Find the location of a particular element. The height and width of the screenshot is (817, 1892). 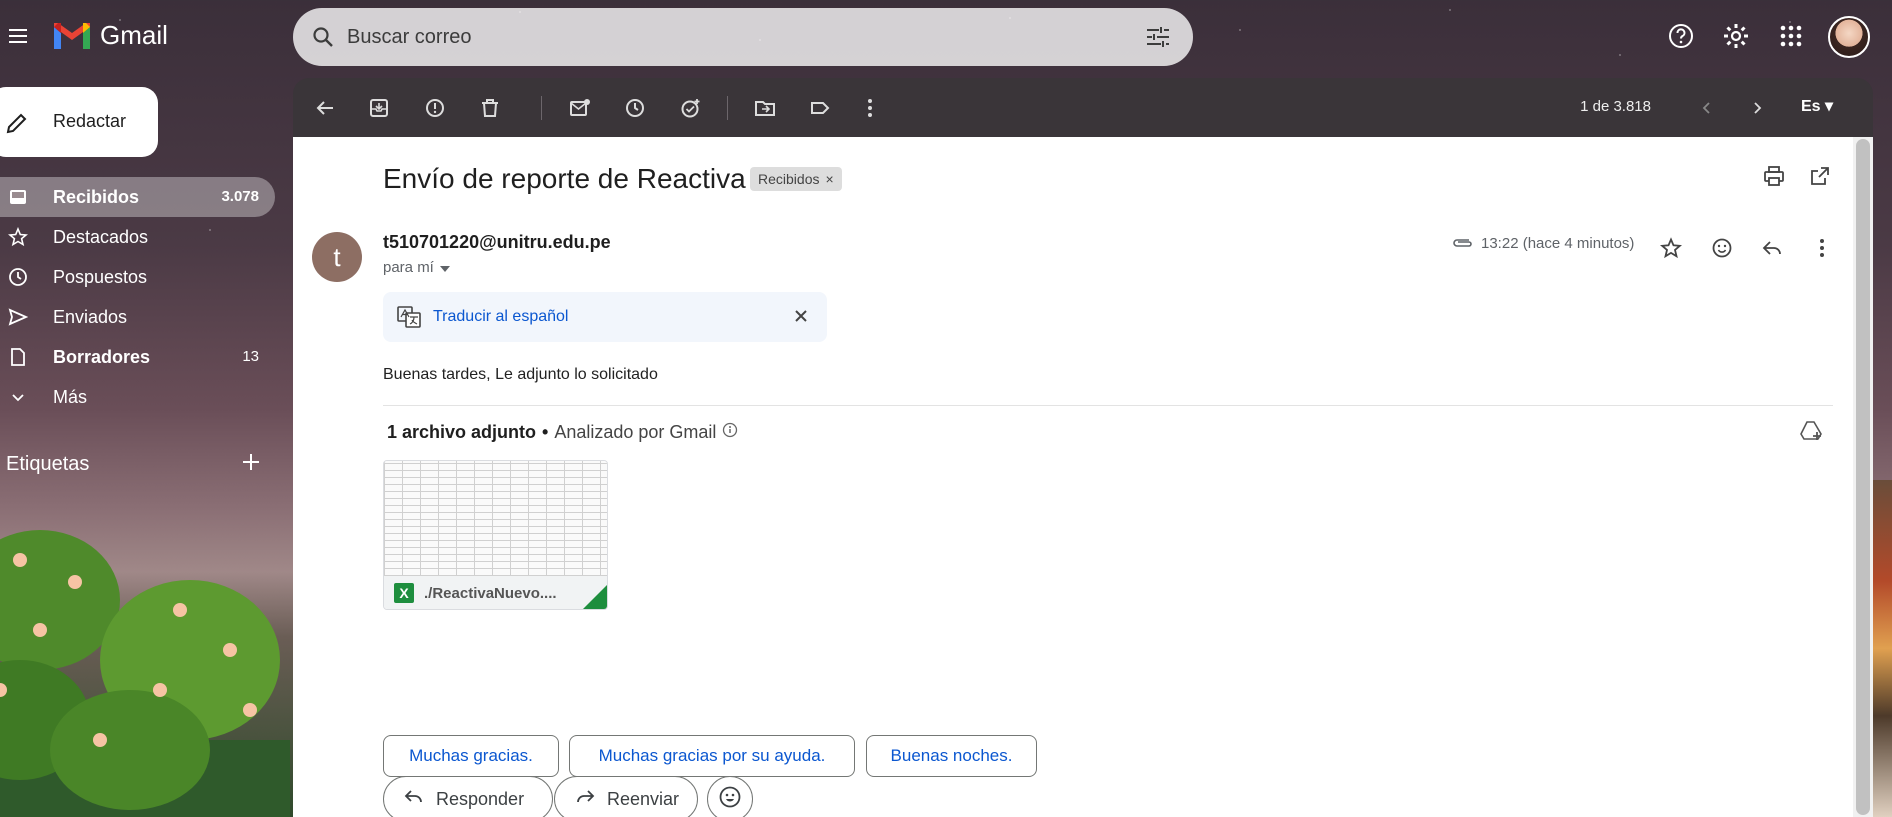

main-menu-icon is located at coordinates (18, 36).